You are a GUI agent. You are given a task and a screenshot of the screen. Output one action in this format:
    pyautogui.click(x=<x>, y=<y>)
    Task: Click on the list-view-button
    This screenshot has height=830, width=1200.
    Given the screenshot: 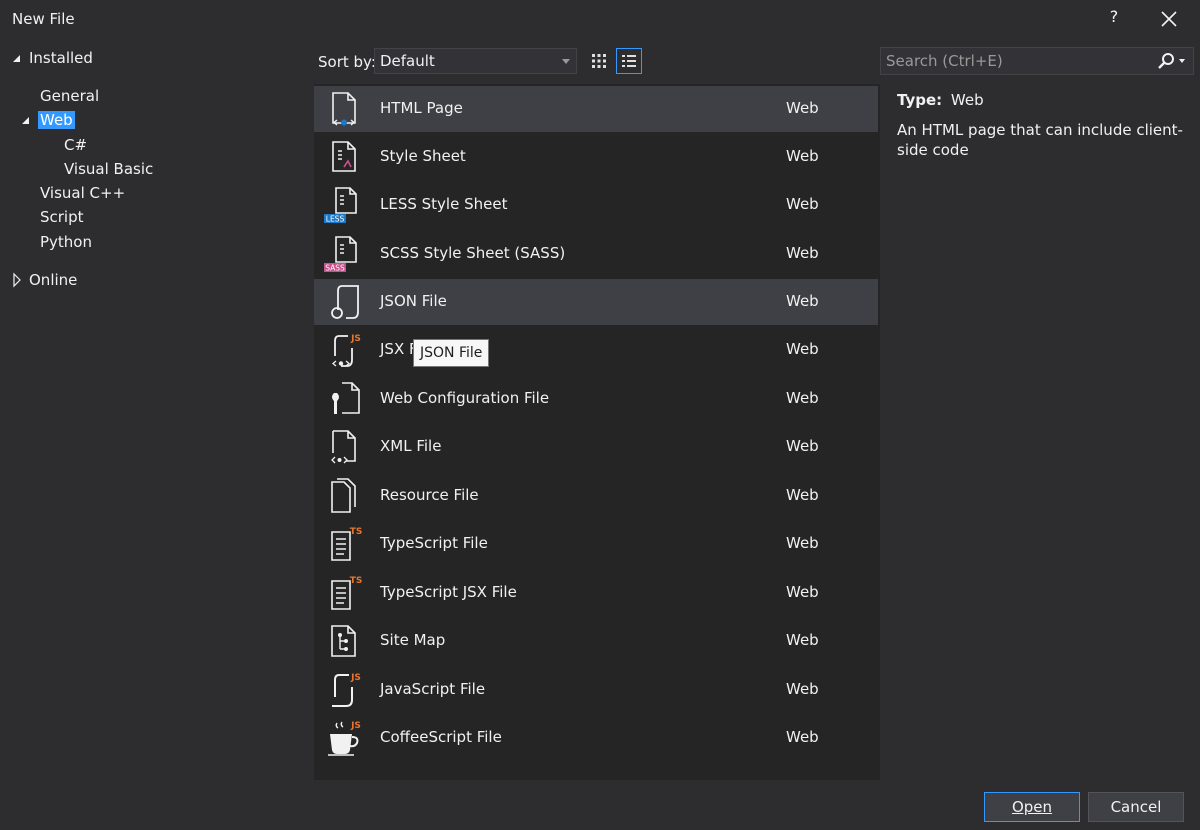 What is the action you would take?
    pyautogui.click(x=629, y=61)
    